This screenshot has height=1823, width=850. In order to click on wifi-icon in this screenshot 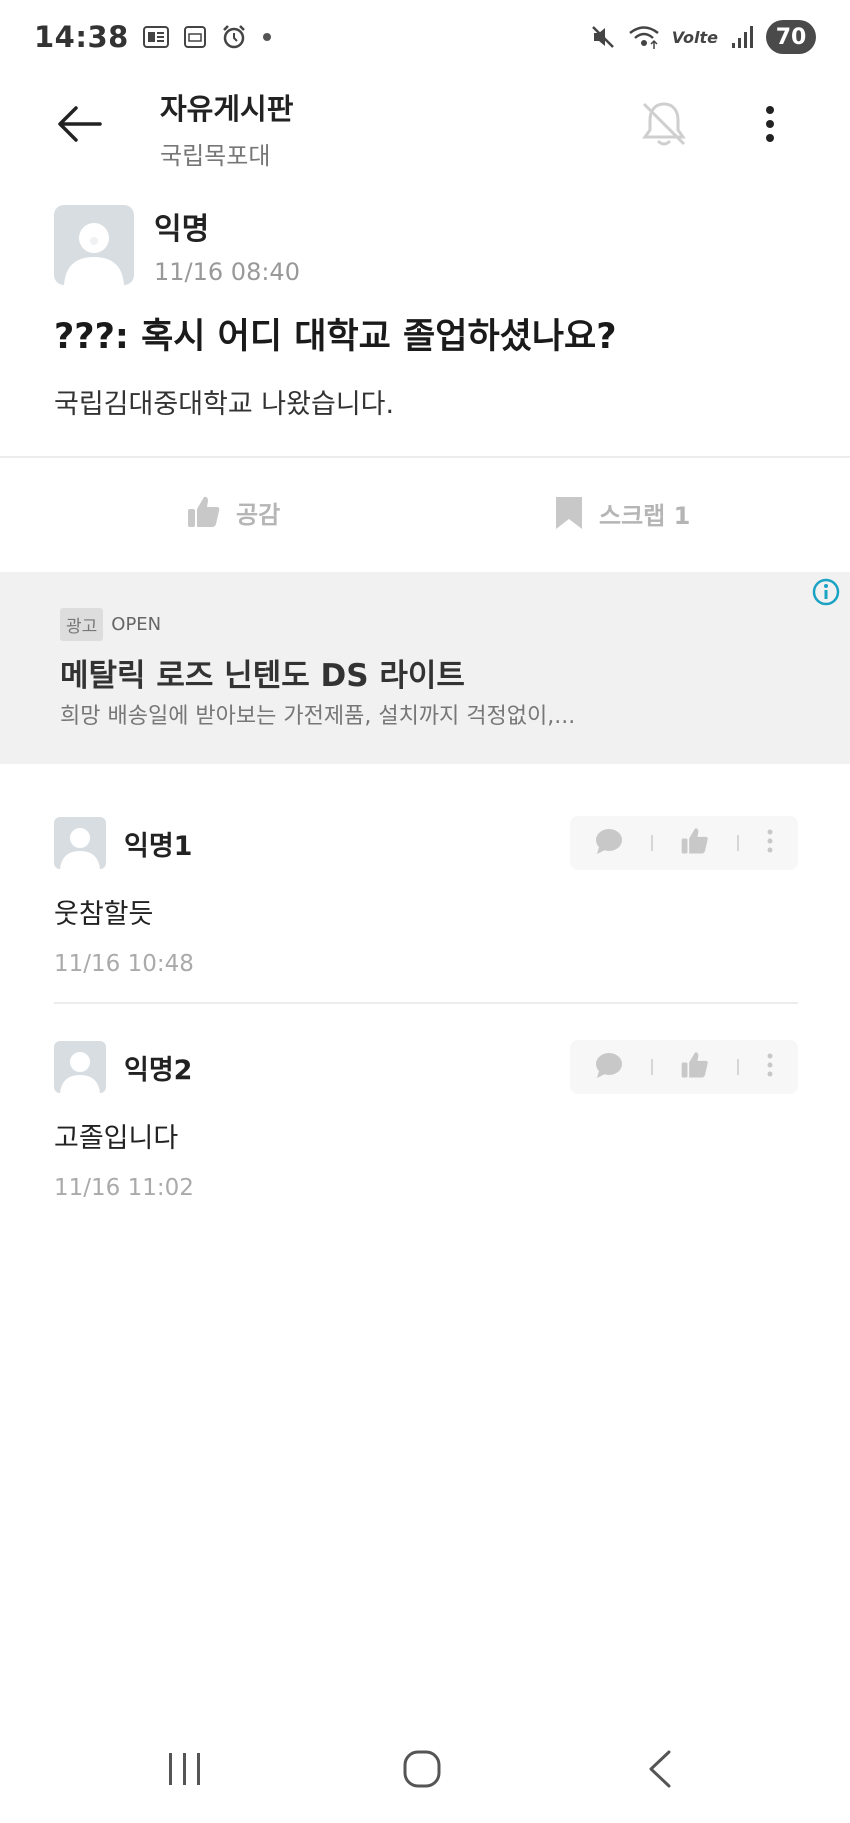, I will do `click(644, 37)`.